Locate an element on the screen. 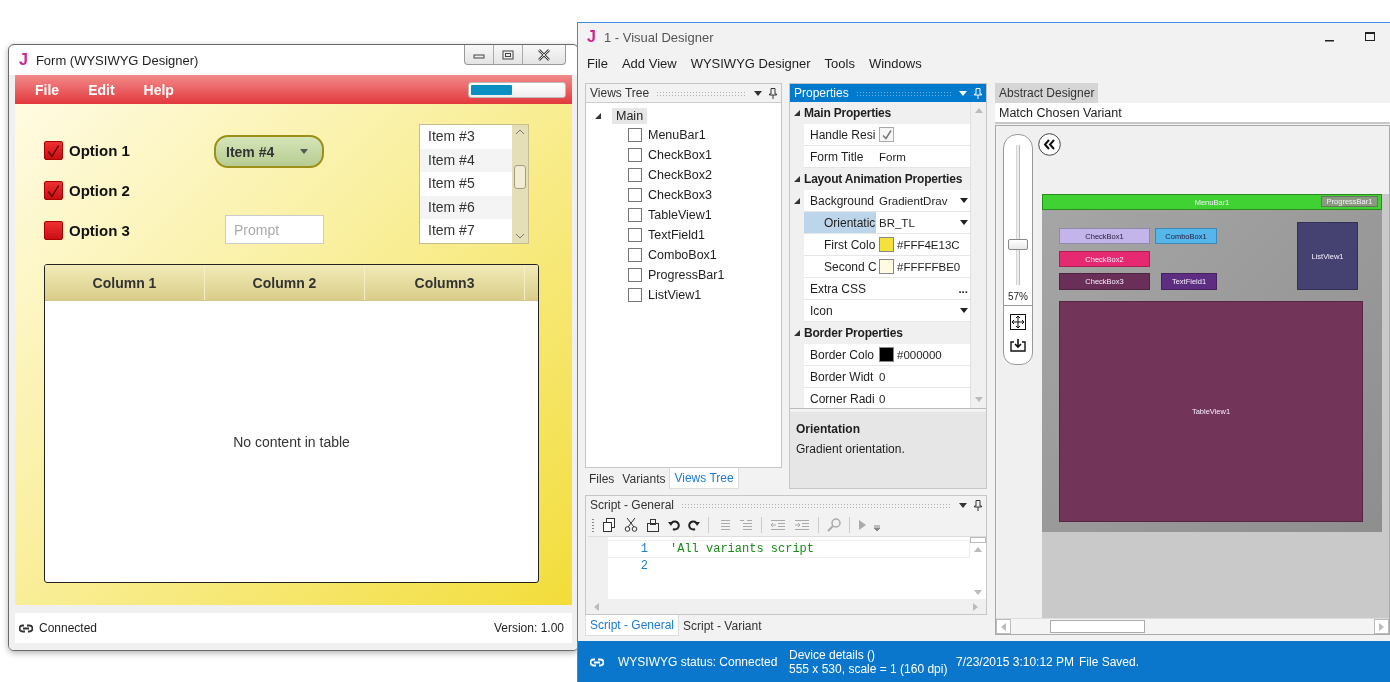 Image resolution: width=1390 pixels, height=682 pixels. checkbox-label: Option 2 is located at coordinates (99, 190).